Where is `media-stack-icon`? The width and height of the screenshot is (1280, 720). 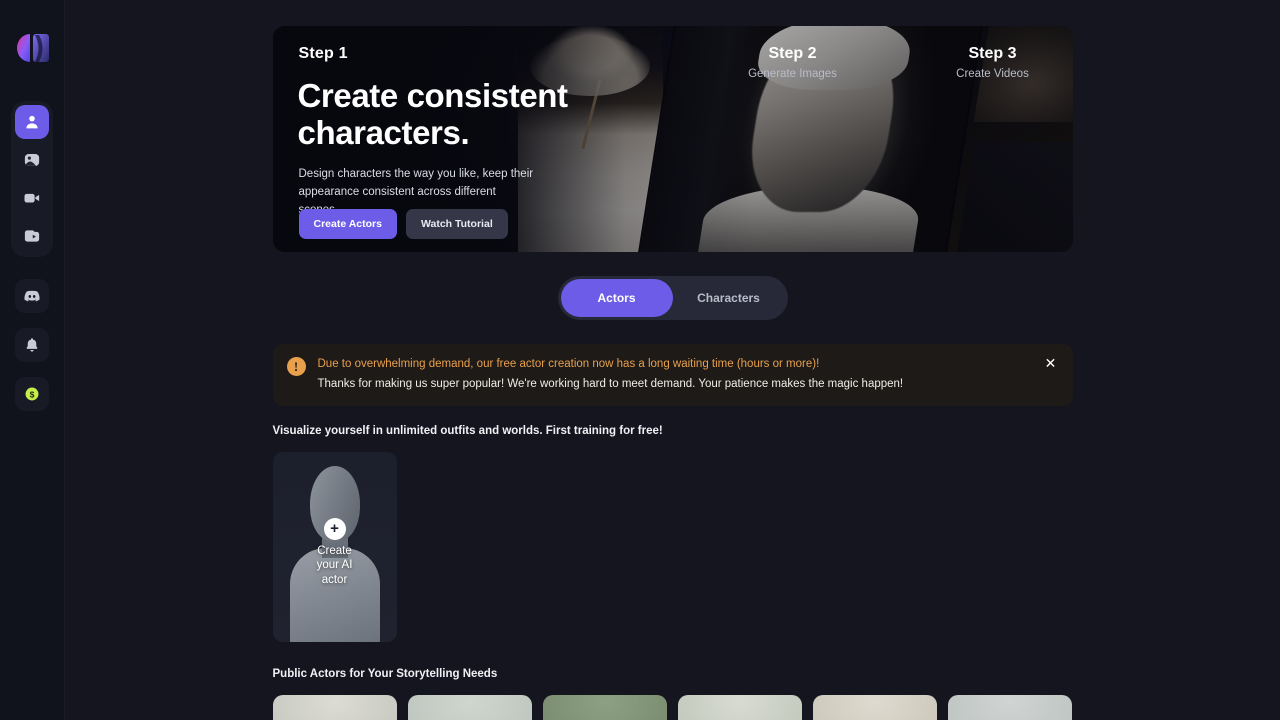 media-stack-icon is located at coordinates (32, 236).